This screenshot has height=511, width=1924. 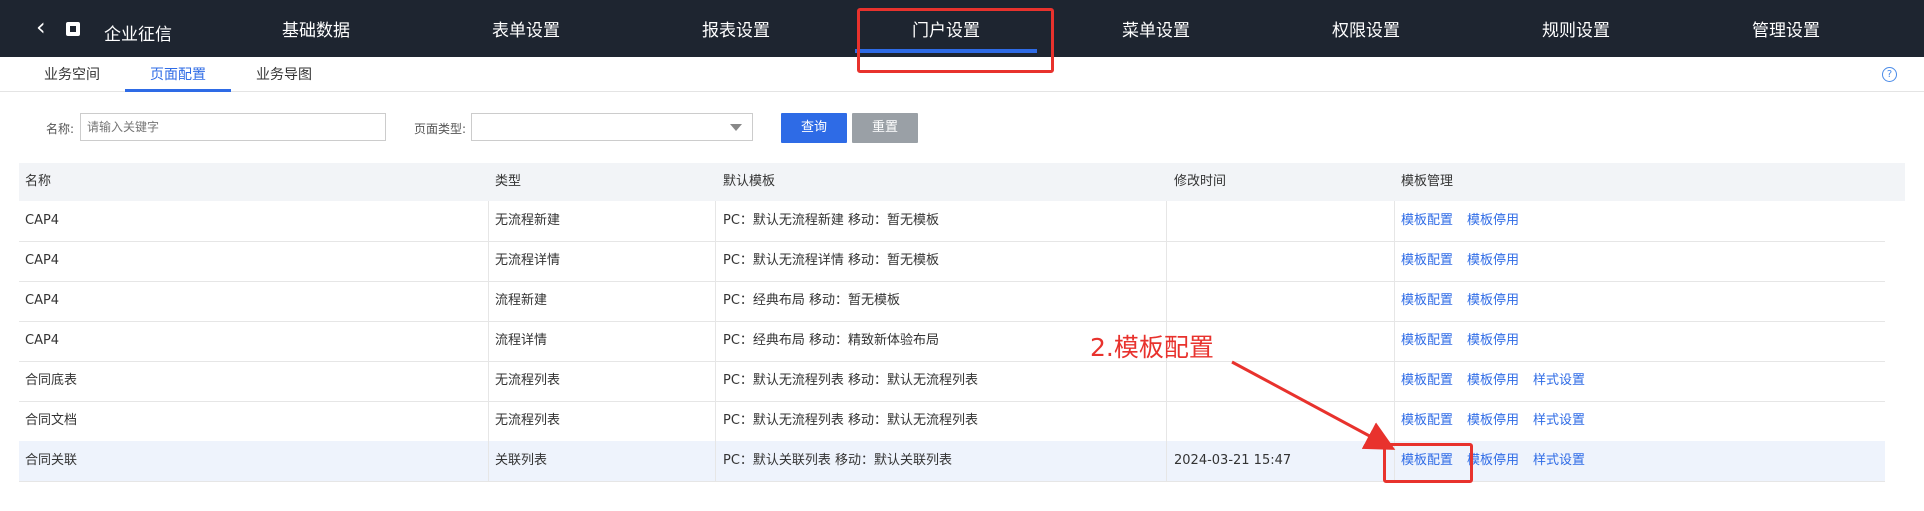 I want to click on chevron-down-icon, so click(x=736, y=127).